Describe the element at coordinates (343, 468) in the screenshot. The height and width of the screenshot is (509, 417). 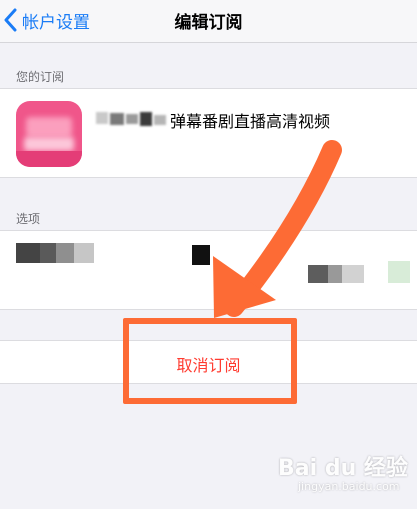
I see `watermark-logo: Bai du 经验` at that location.